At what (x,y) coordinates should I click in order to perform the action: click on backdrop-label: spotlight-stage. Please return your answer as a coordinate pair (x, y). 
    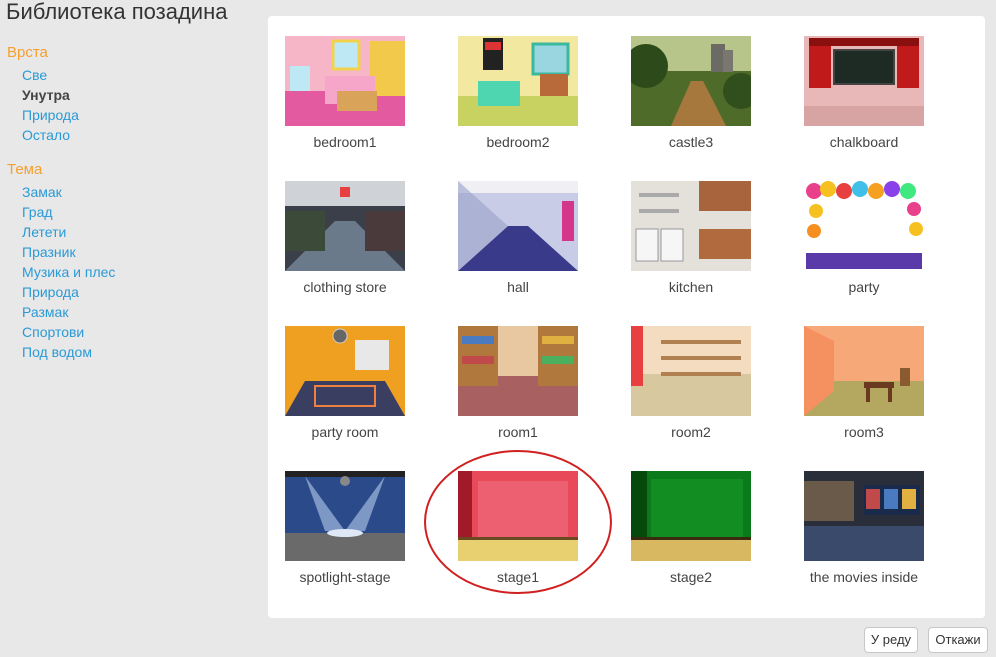
    Looking at the image, I should click on (345, 577).